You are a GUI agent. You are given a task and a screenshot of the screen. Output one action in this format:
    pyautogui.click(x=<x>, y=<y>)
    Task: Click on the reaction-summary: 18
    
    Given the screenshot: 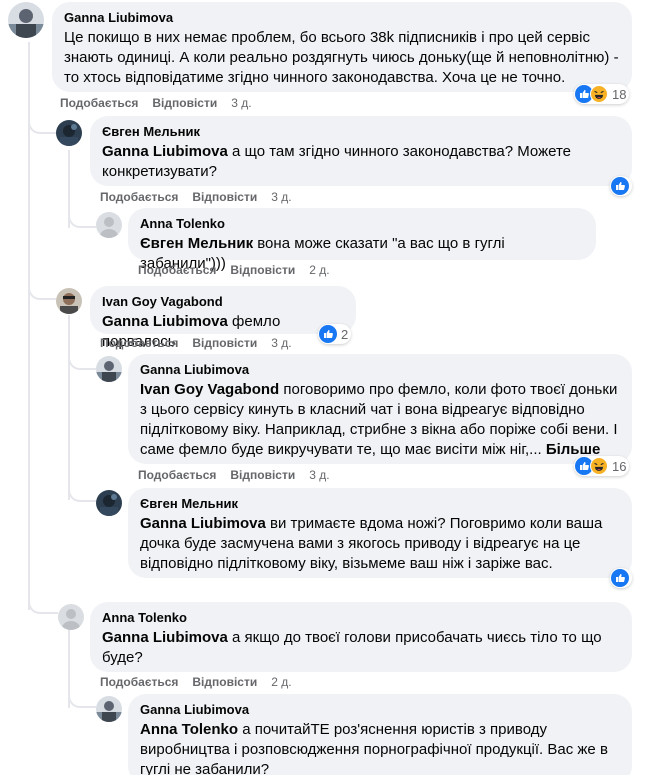 What is the action you would take?
    pyautogui.click(x=602, y=94)
    